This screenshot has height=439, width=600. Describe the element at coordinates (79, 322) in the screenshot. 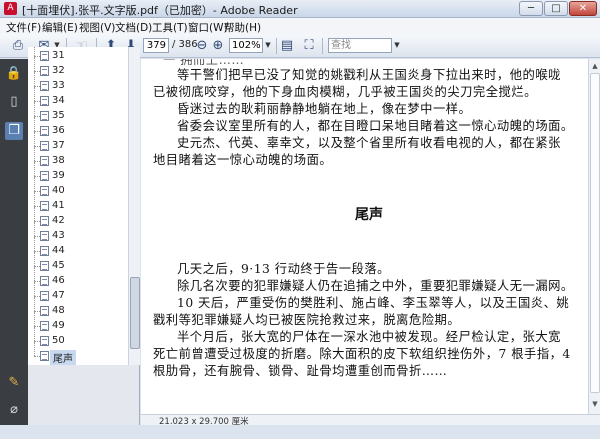

I see `list-item: 49` at that location.